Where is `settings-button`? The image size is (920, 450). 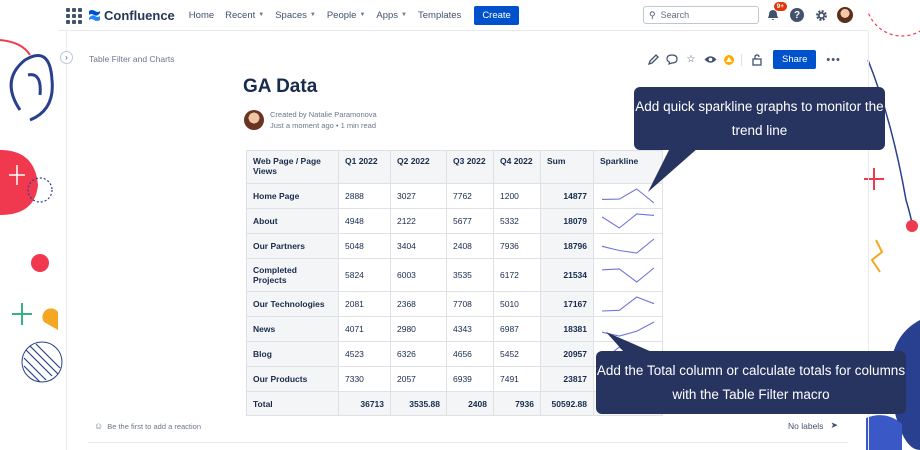 settings-button is located at coordinates (821, 15).